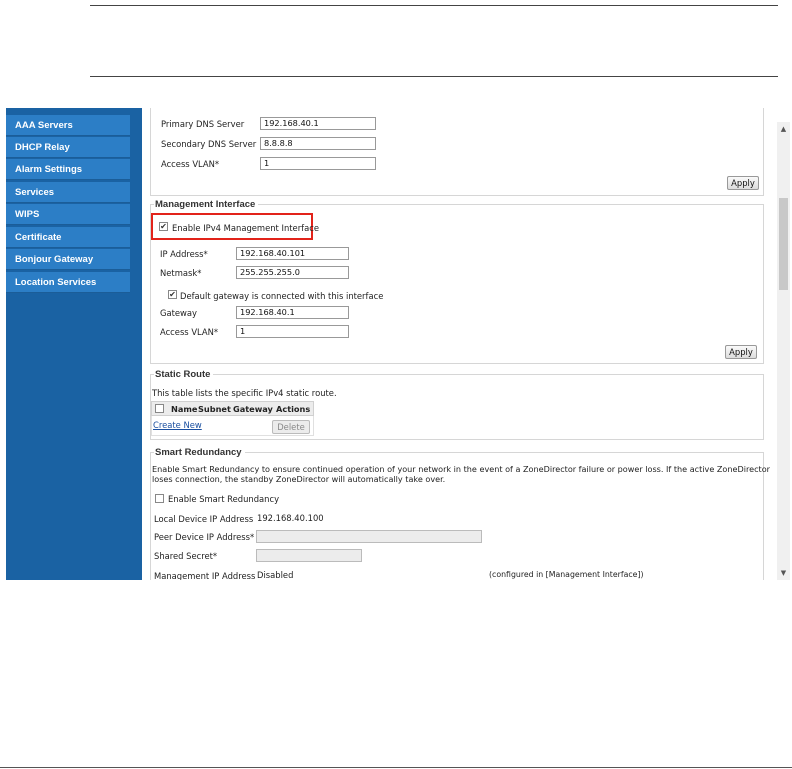  Describe the element at coordinates (232, 408) in the screenshot. I see `static-route-table-header: Name Subnet Gateway Actions` at that location.